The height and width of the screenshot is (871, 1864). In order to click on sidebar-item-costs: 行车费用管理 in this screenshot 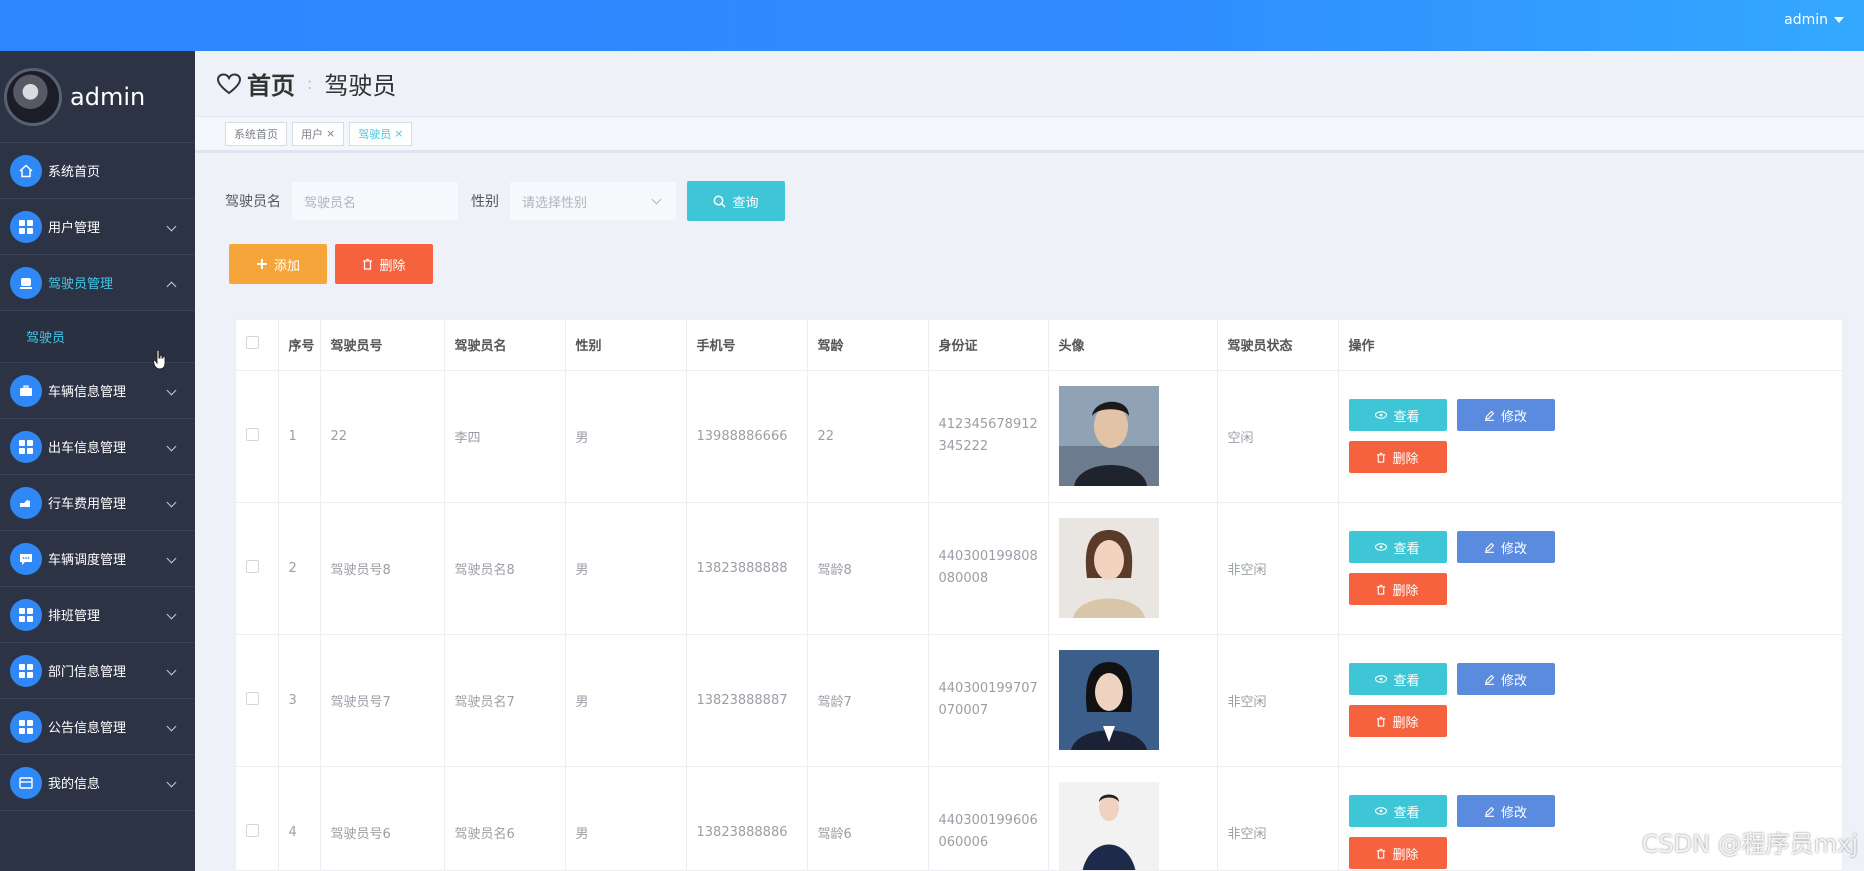, I will do `click(97, 503)`.